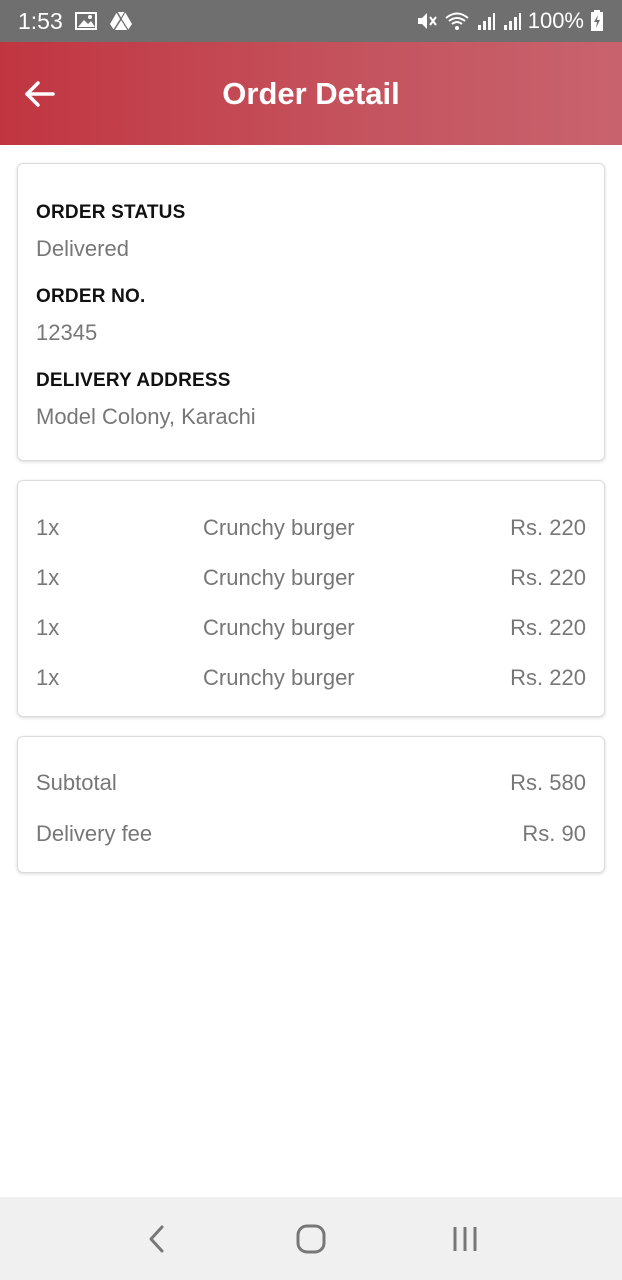 The image size is (622, 1280). I want to click on status-right: 100%, so click(510, 21).